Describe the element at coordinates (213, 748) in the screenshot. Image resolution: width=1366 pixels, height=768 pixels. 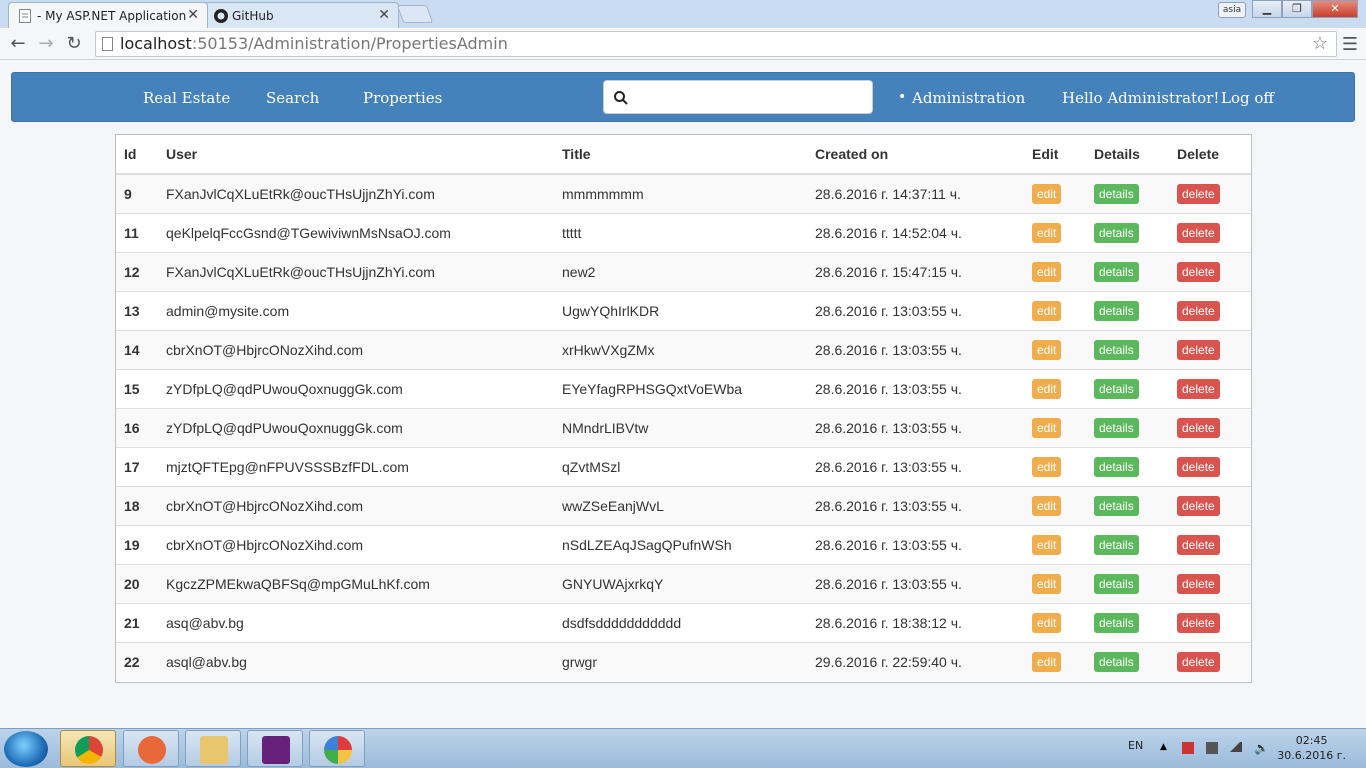
I see `taskbar-file-explorer` at that location.